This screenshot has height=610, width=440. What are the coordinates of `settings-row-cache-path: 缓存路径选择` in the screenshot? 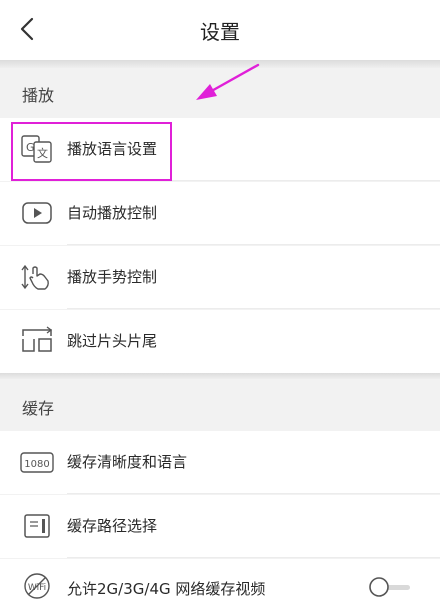 It's located at (220, 526).